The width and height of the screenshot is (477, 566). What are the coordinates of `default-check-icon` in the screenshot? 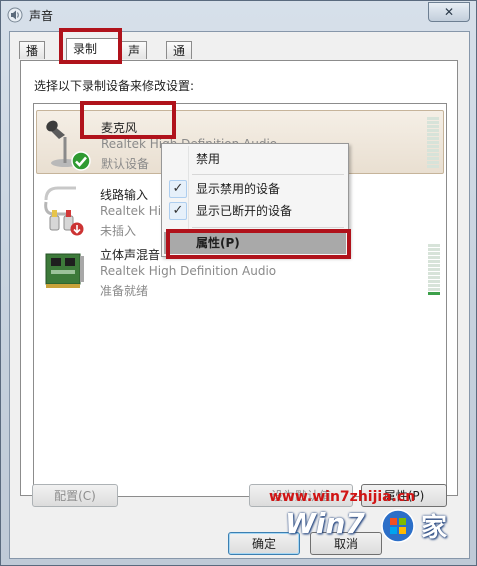 It's located at (81, 161).